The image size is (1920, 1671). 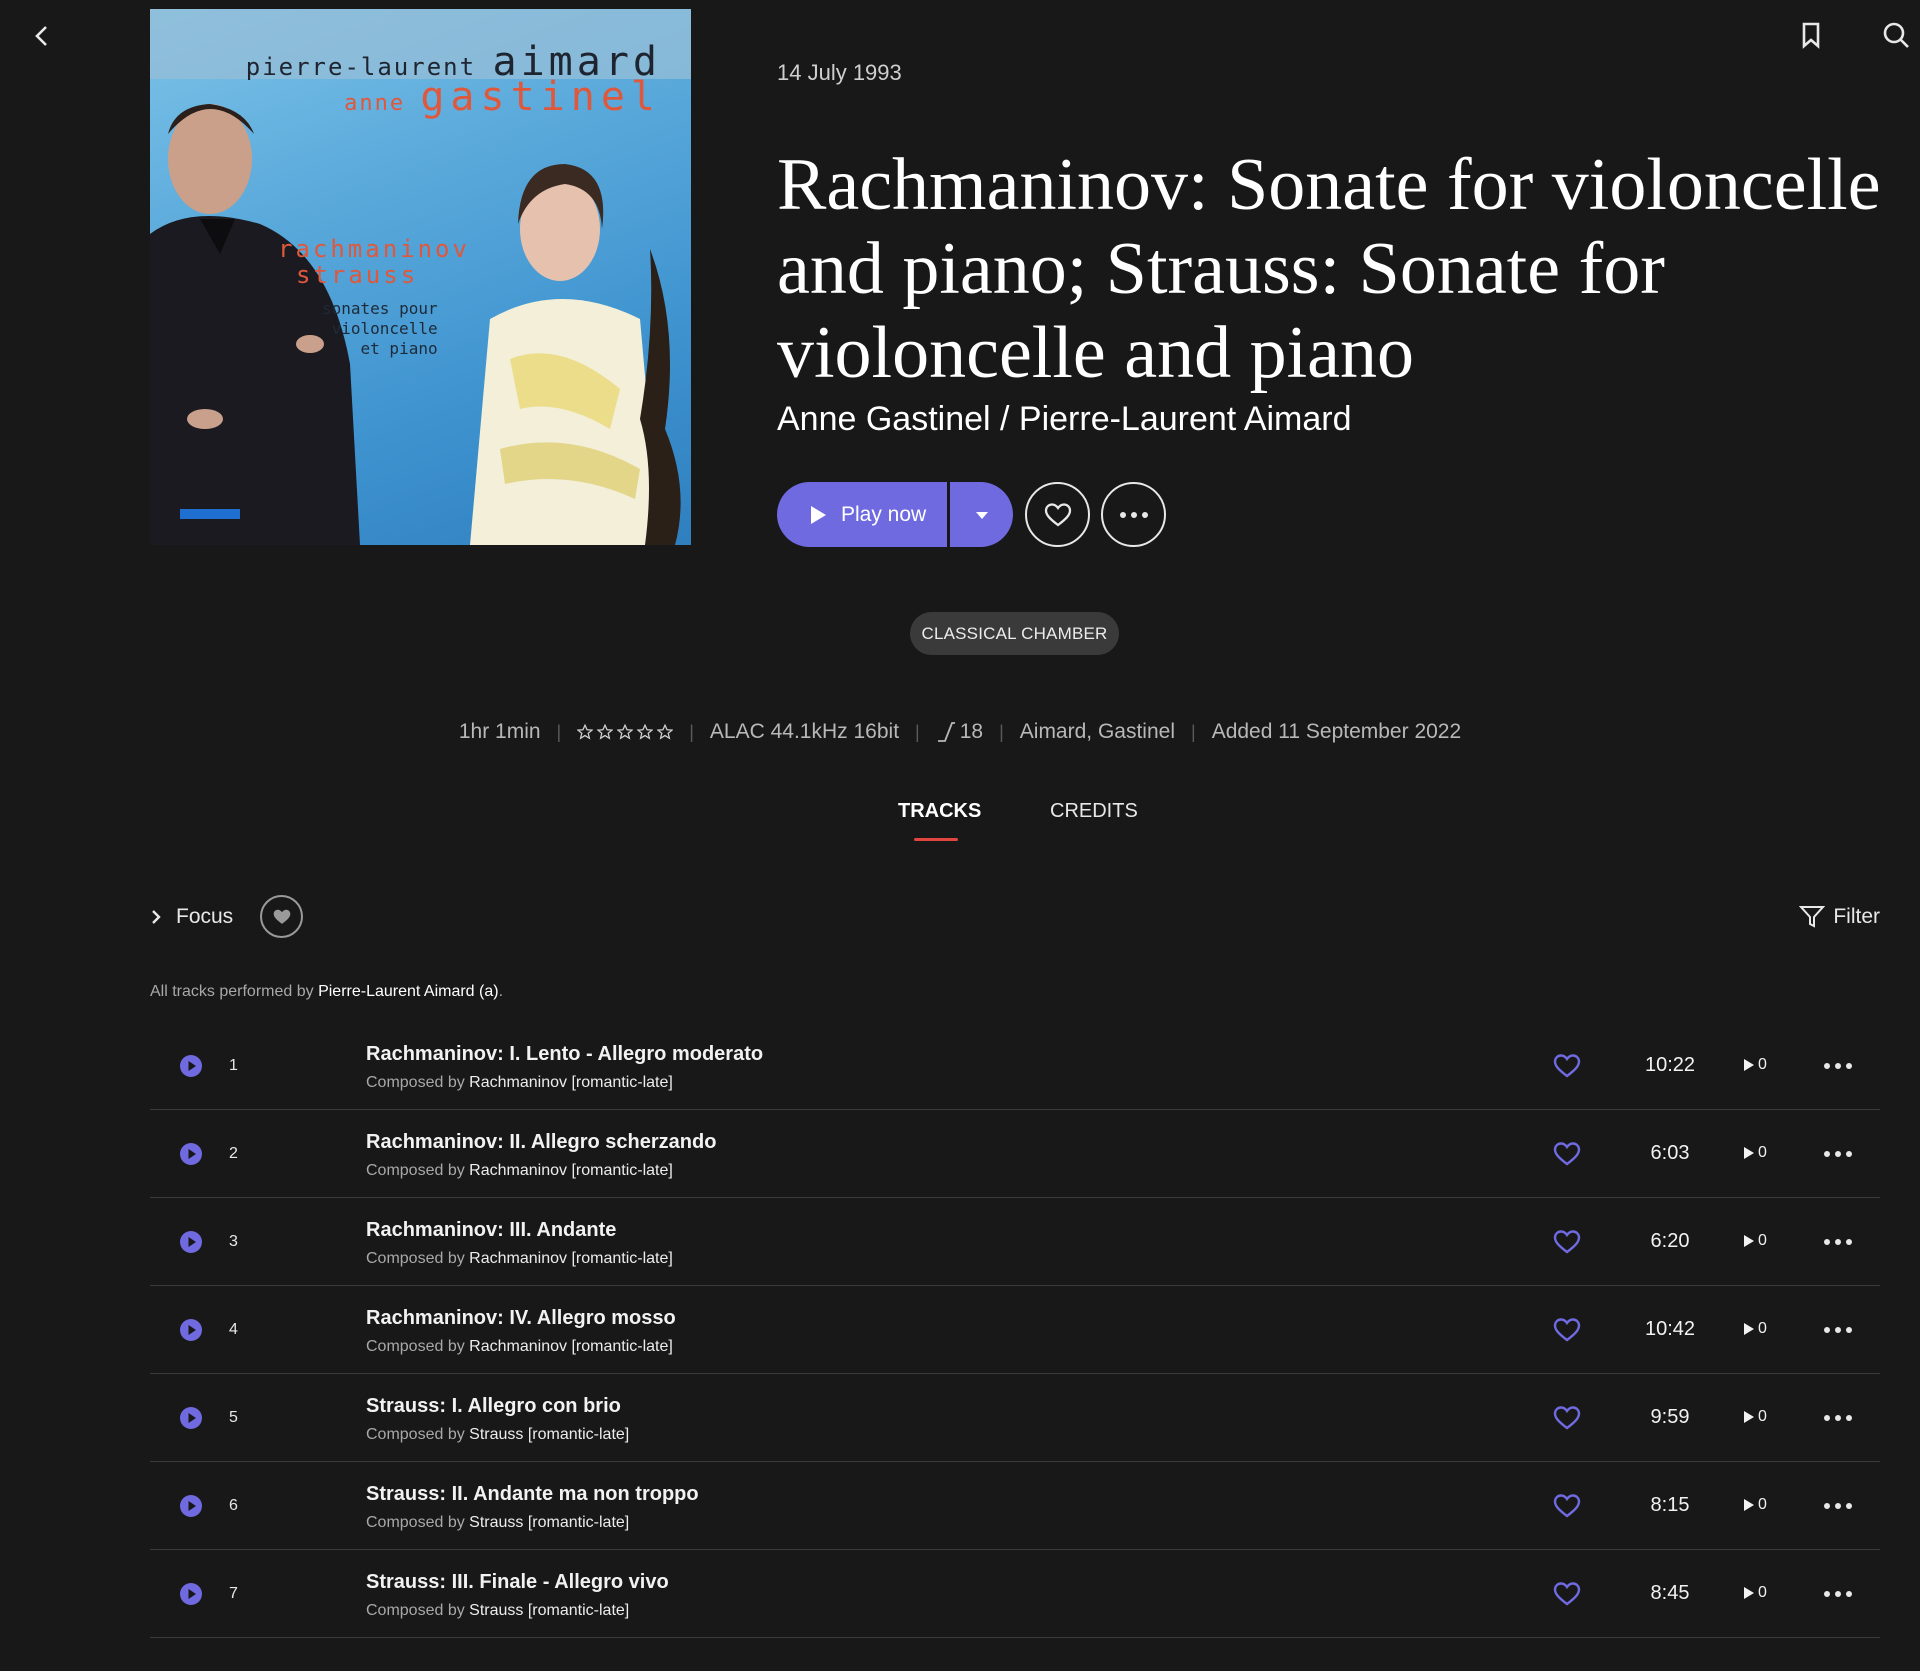 I want to click on track-title: Rachmaninov: II. Allegro scherzando, so click(x=541, y=1142).